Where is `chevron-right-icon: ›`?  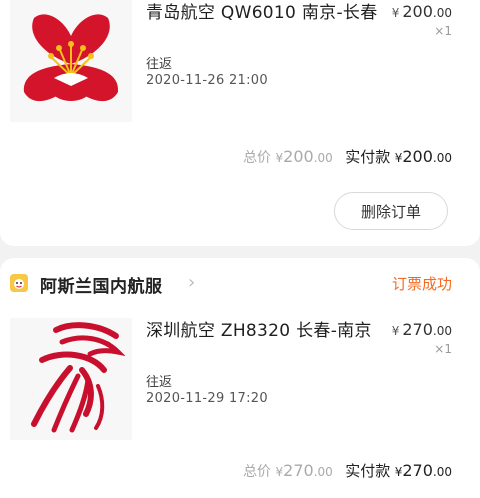 chevron-right-icon: › is located at coordinates (191, 282).